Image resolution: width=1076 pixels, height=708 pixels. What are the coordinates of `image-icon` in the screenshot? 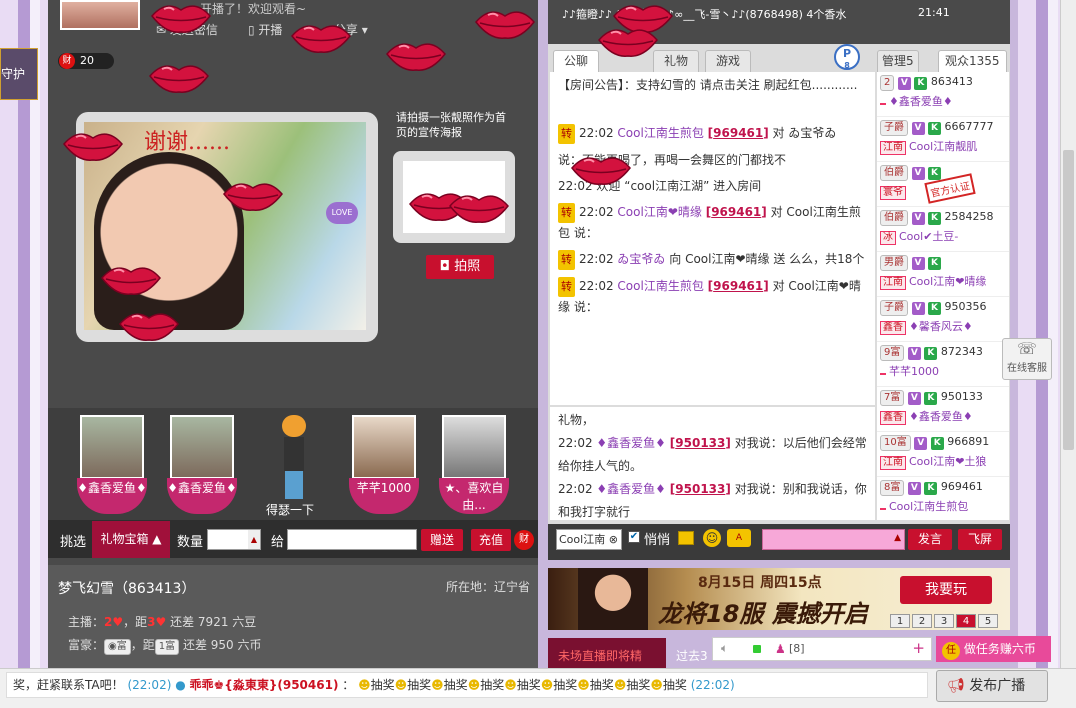 It's located at (686, 538).